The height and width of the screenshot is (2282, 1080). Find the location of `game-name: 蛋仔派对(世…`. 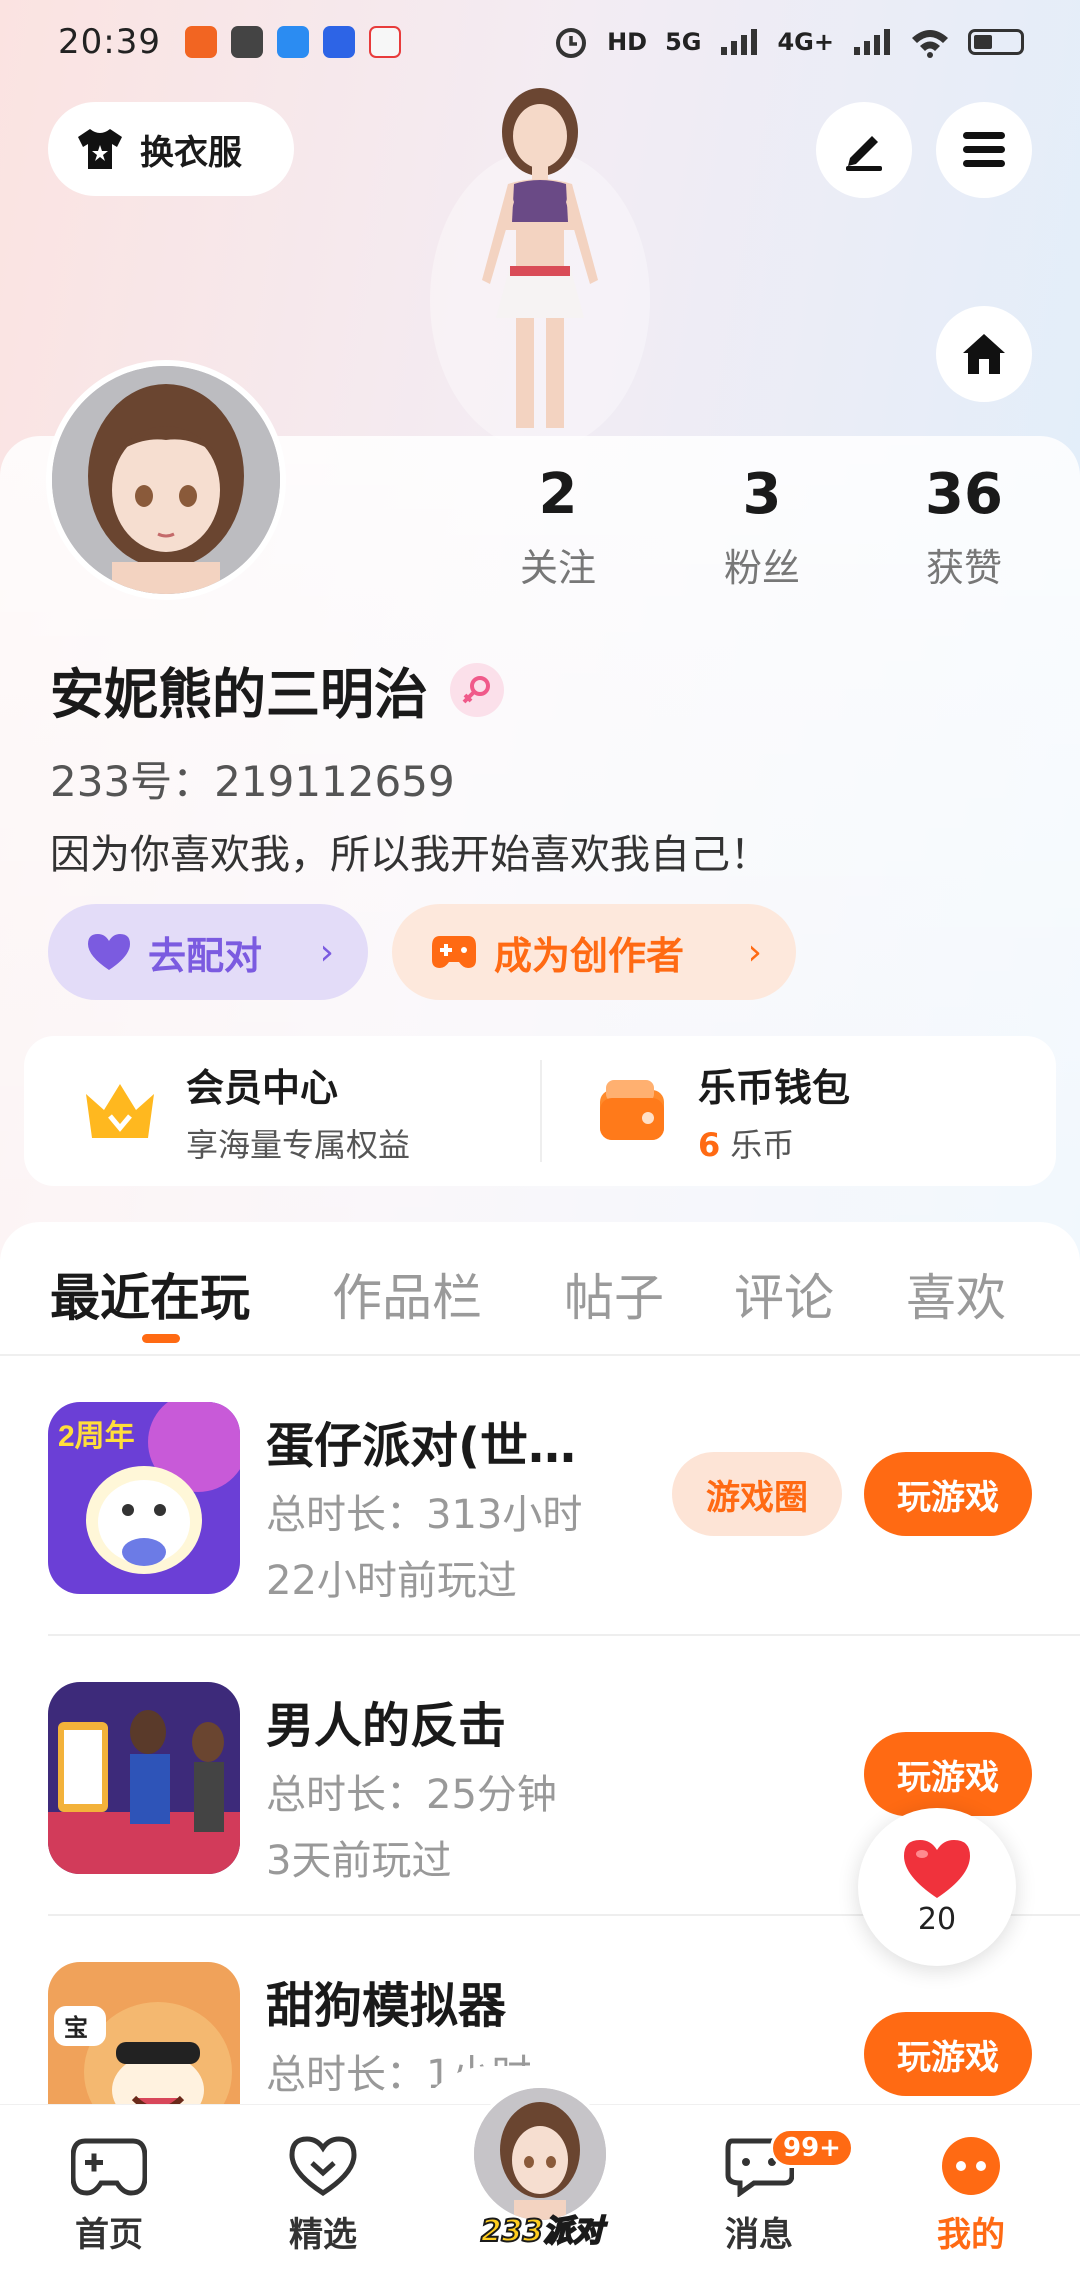

game-name: 蛋仔派对(世… is located at coordinates (421, 1446).